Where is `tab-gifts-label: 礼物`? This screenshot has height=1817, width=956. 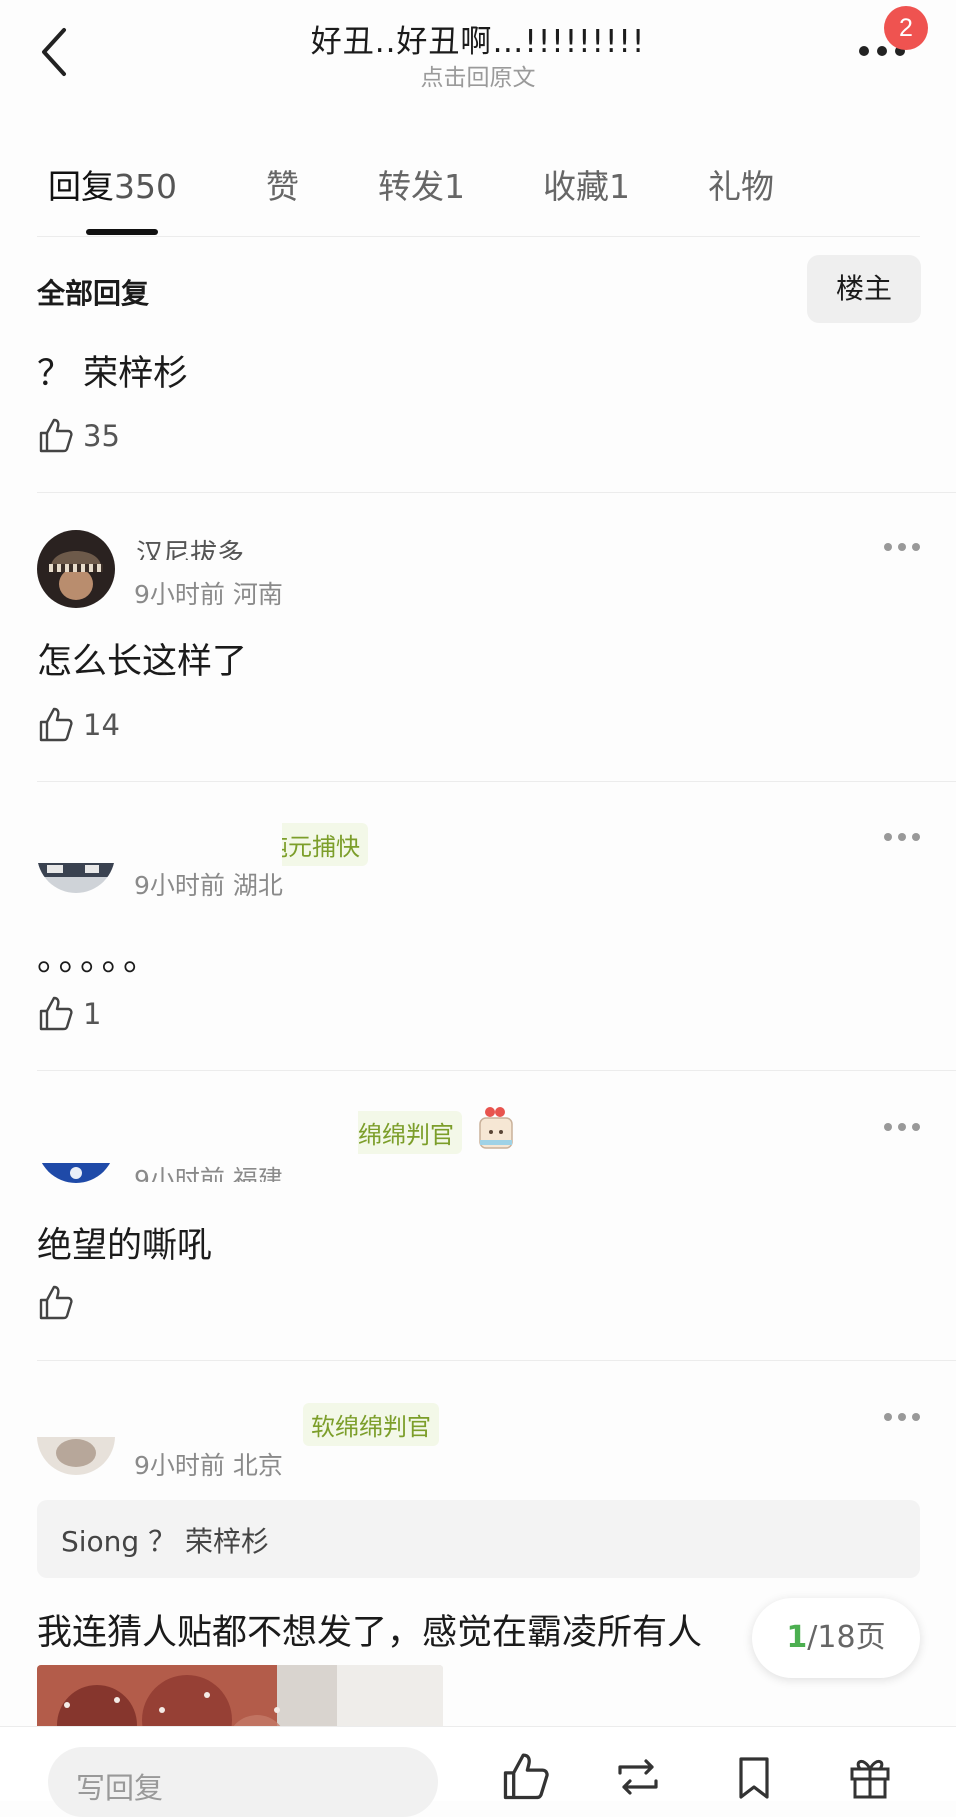 tab-gifts-label: 礼物 is located at coordinates (741, 186).